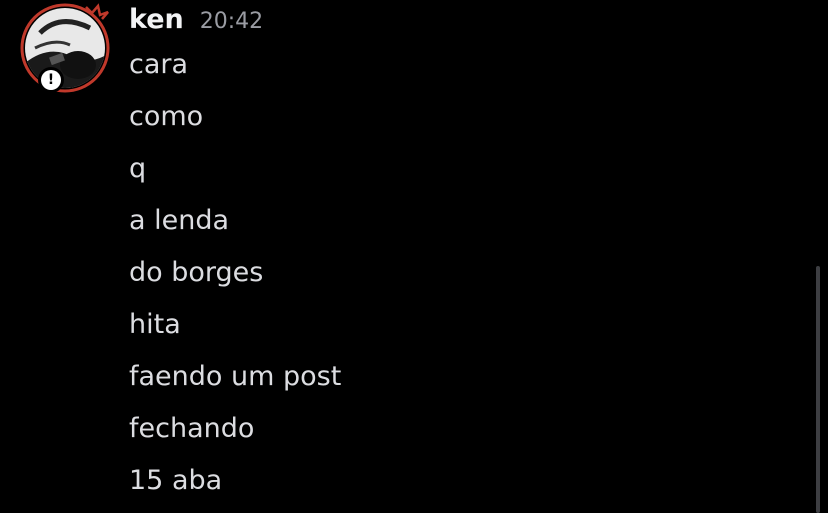 The height and width of the screenshot is (513, 828). I want to click on message-item: hita, so click(235, 332).